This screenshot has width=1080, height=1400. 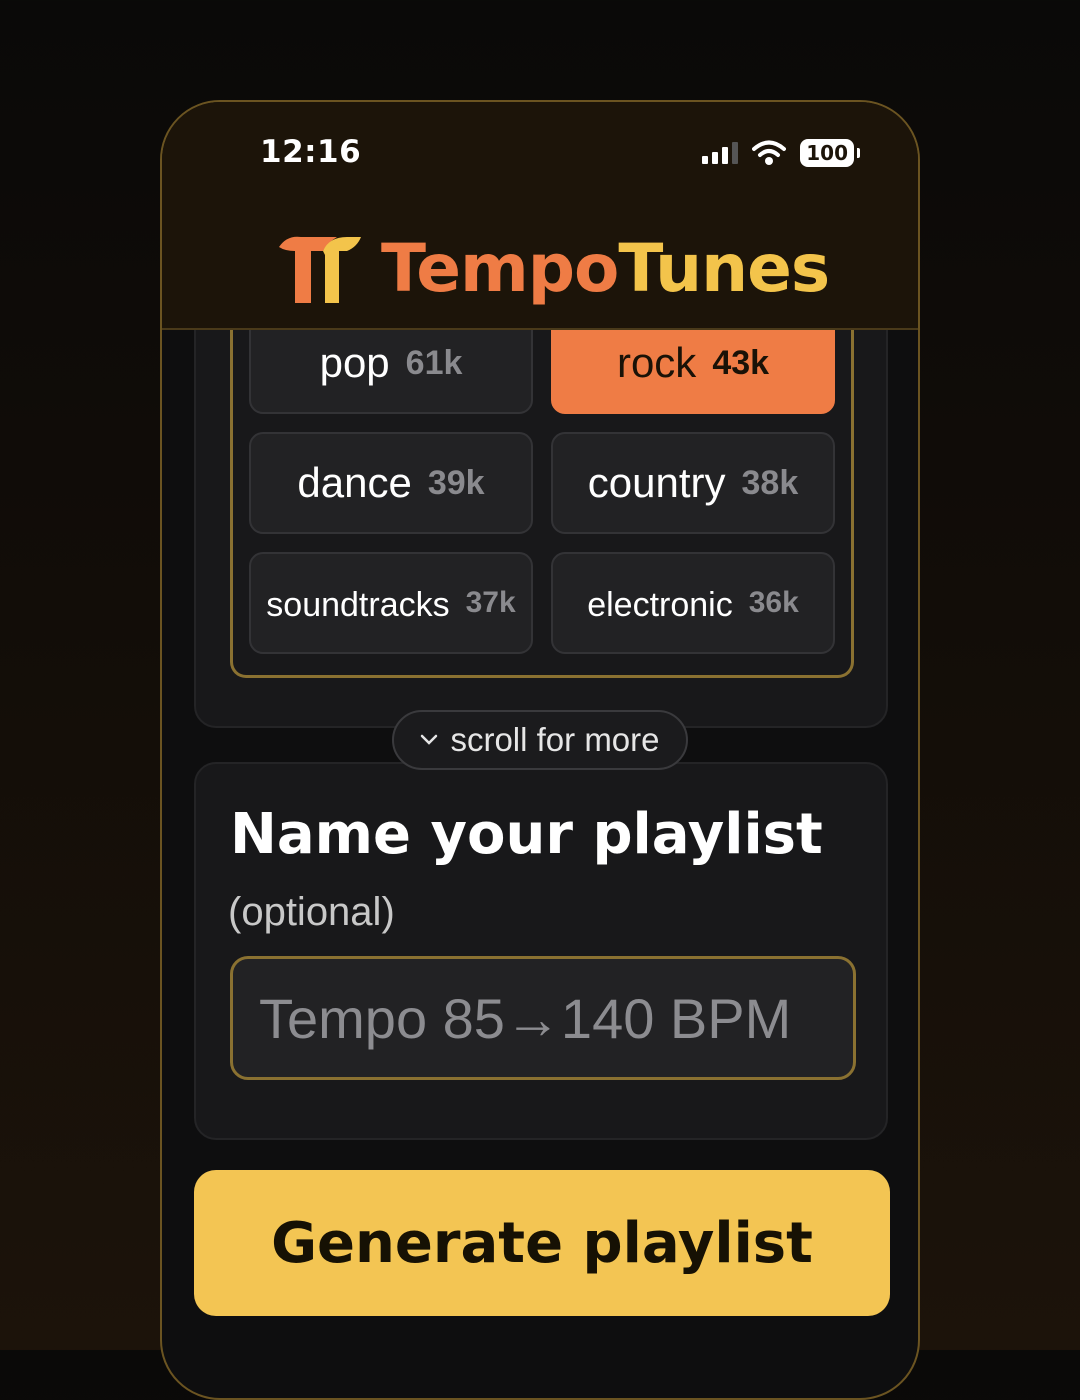 What do you see at coordinates (490, 602) in the screenshot?
I see `genre-count: 37k` at bounding box center [490, 602].